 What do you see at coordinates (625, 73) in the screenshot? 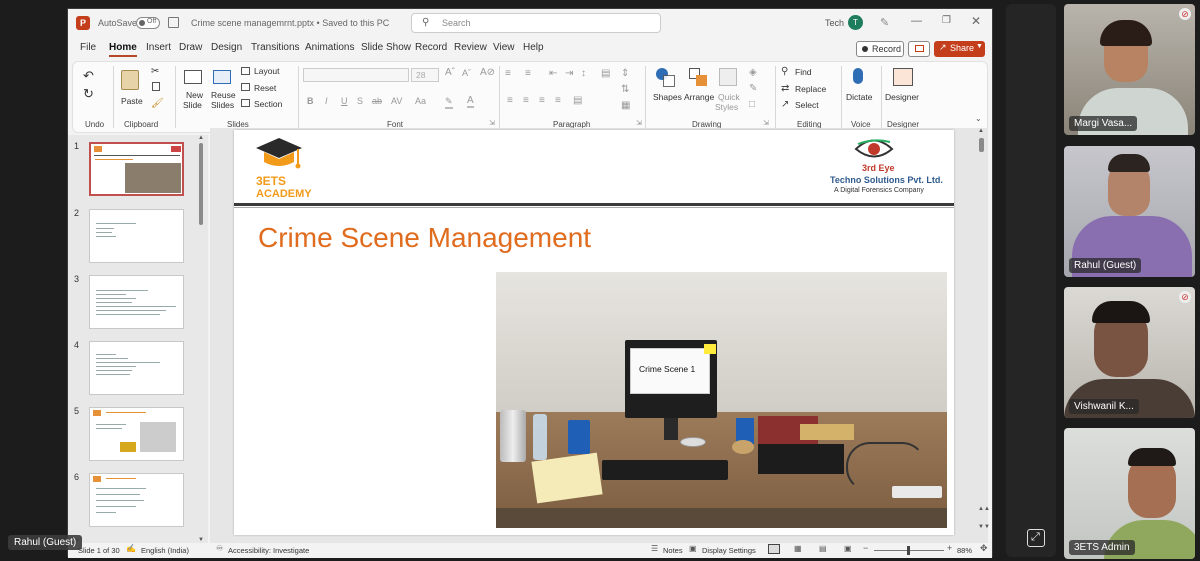
I see `text-direction-icon: ⇕` at bounding box center [625, 73].